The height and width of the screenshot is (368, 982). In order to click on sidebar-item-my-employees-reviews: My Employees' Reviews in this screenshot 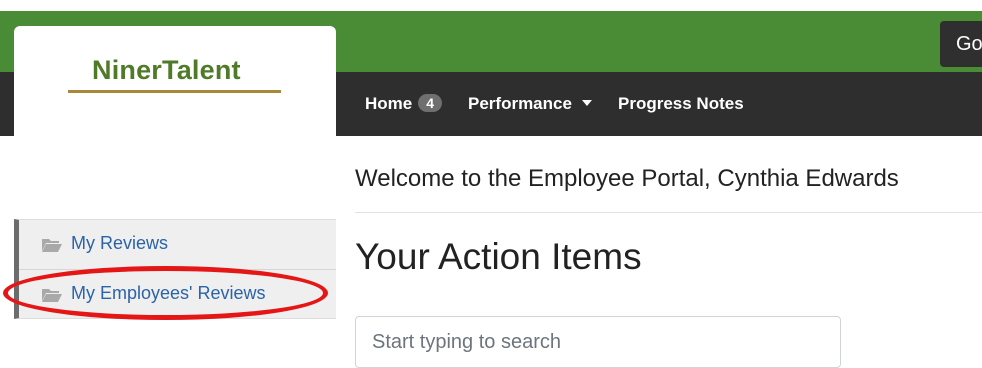, I will do `click(177, 294)`.